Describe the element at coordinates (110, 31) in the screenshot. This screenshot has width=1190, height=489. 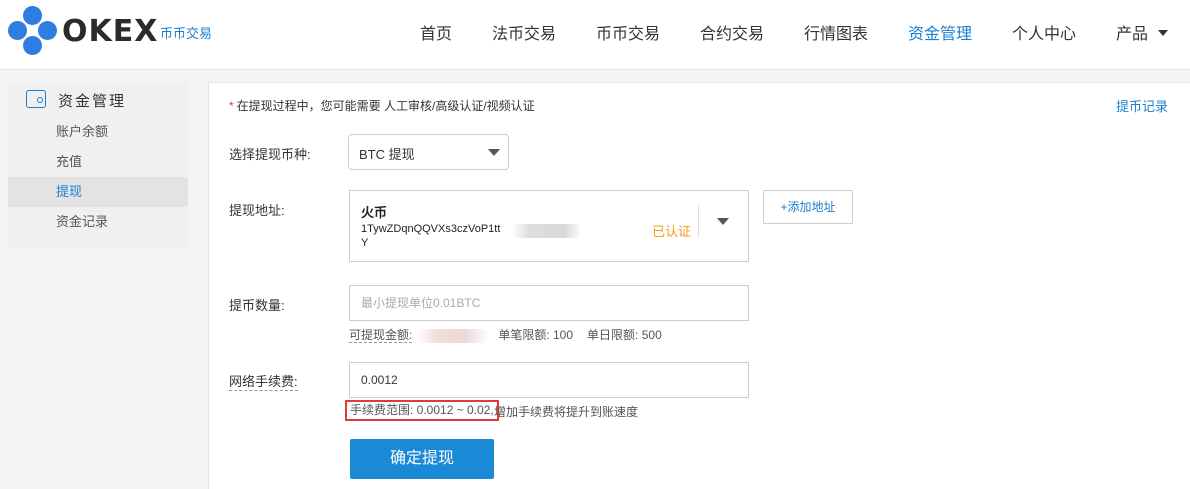
I see `logo-text: OKEX` at that location.